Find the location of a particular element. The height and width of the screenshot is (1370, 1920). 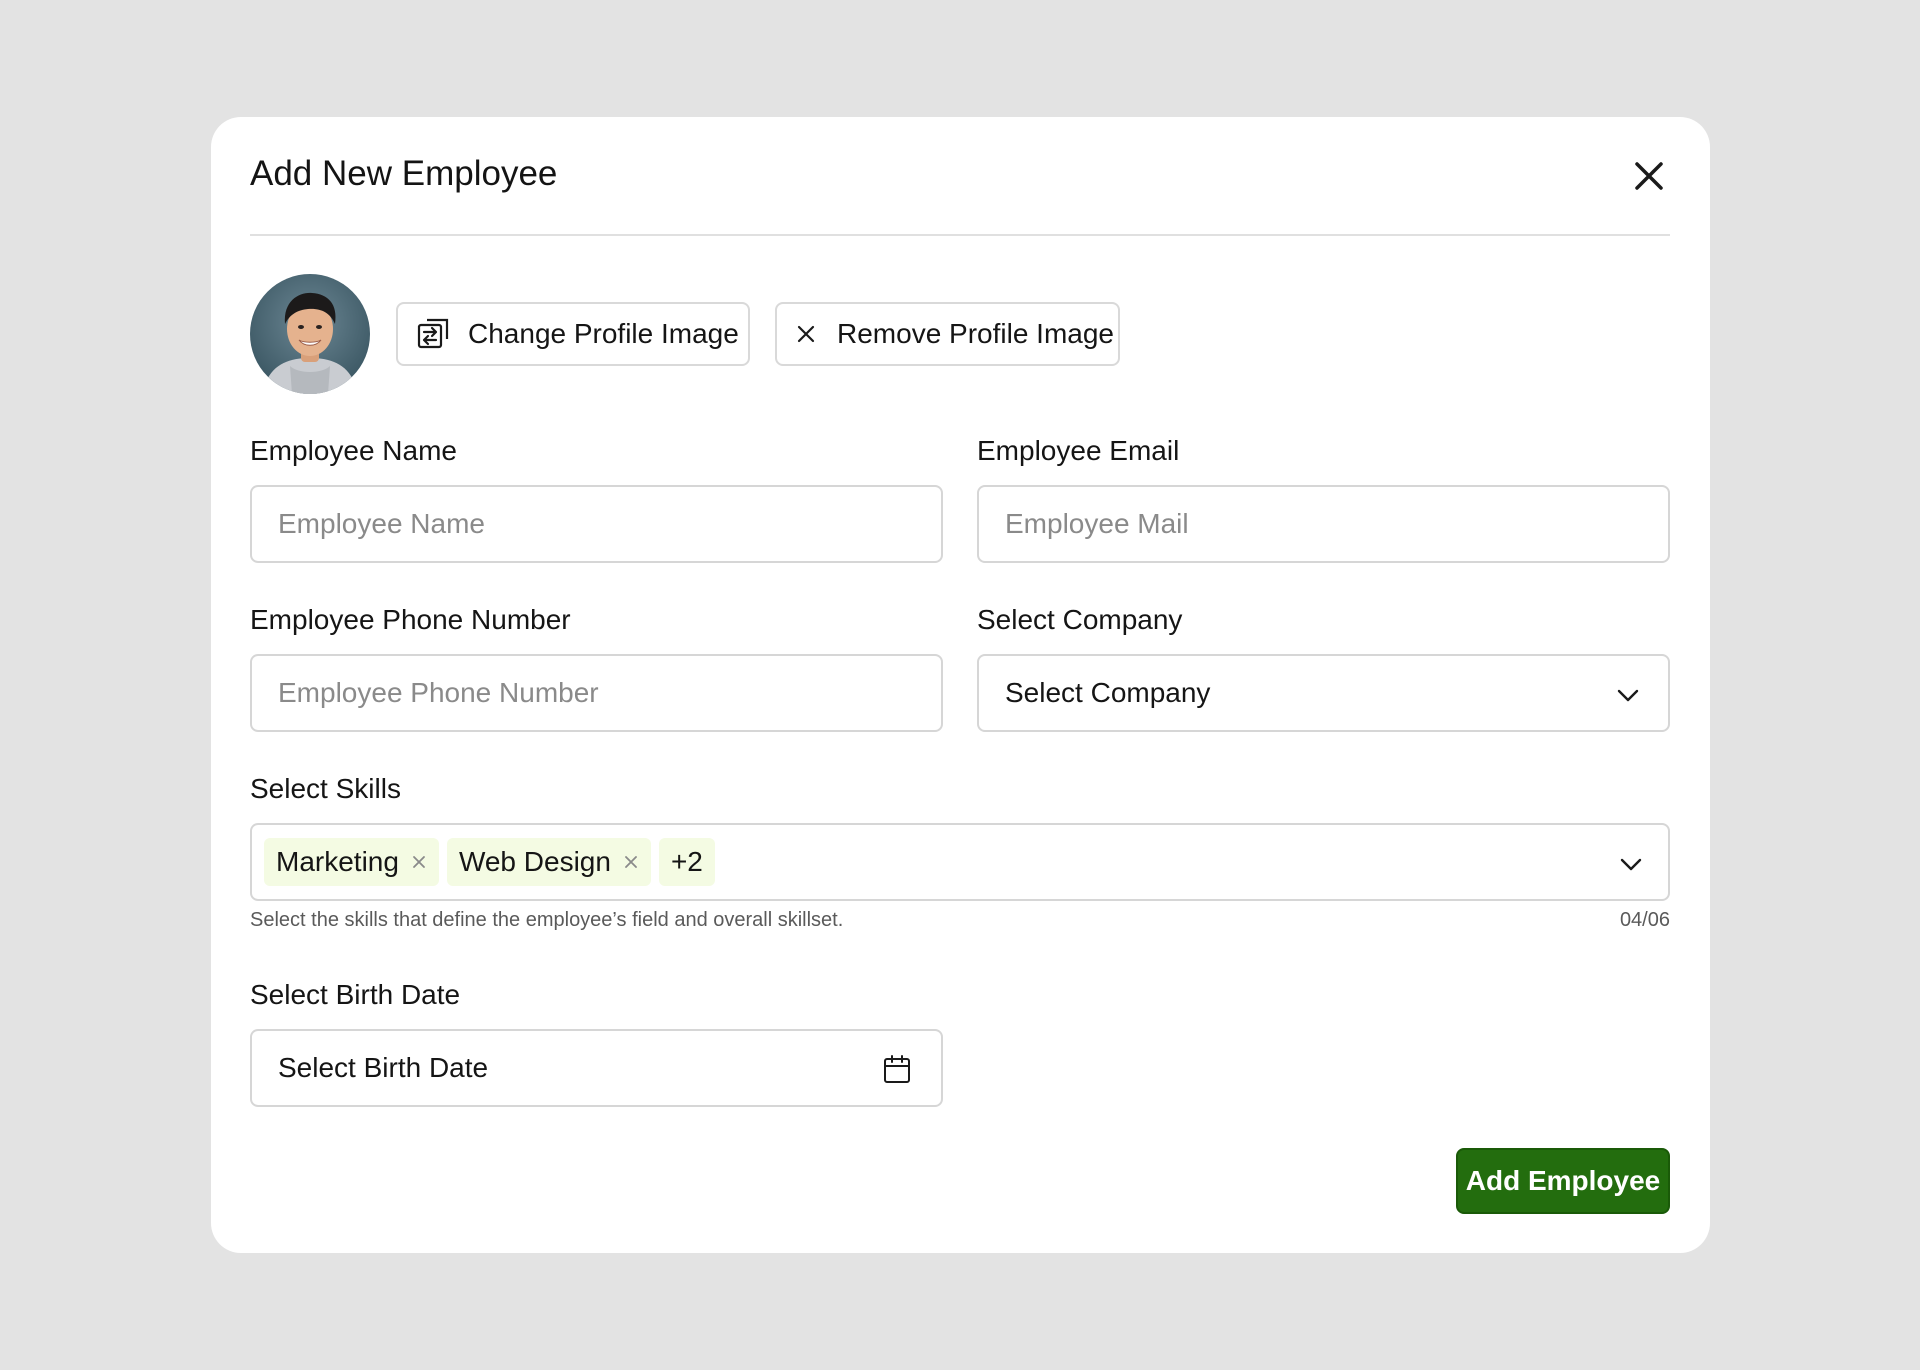

skill-chip-label: Marketing is located at coordinates (337, 861).